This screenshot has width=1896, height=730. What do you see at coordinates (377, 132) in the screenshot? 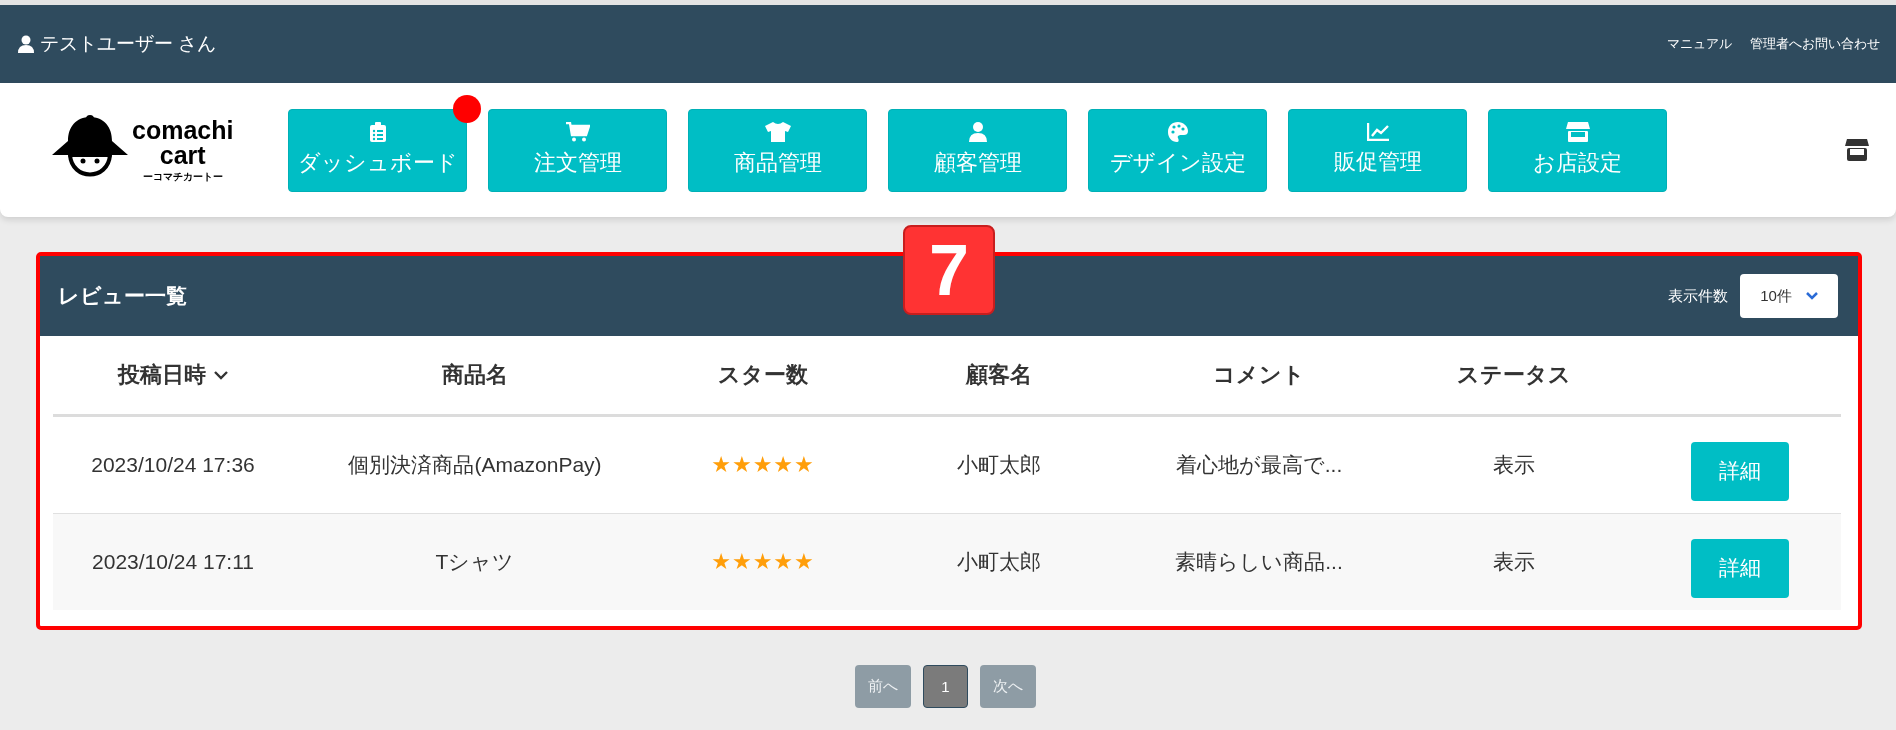
I see `clipboard-icon` at bounding box center [377, 132].